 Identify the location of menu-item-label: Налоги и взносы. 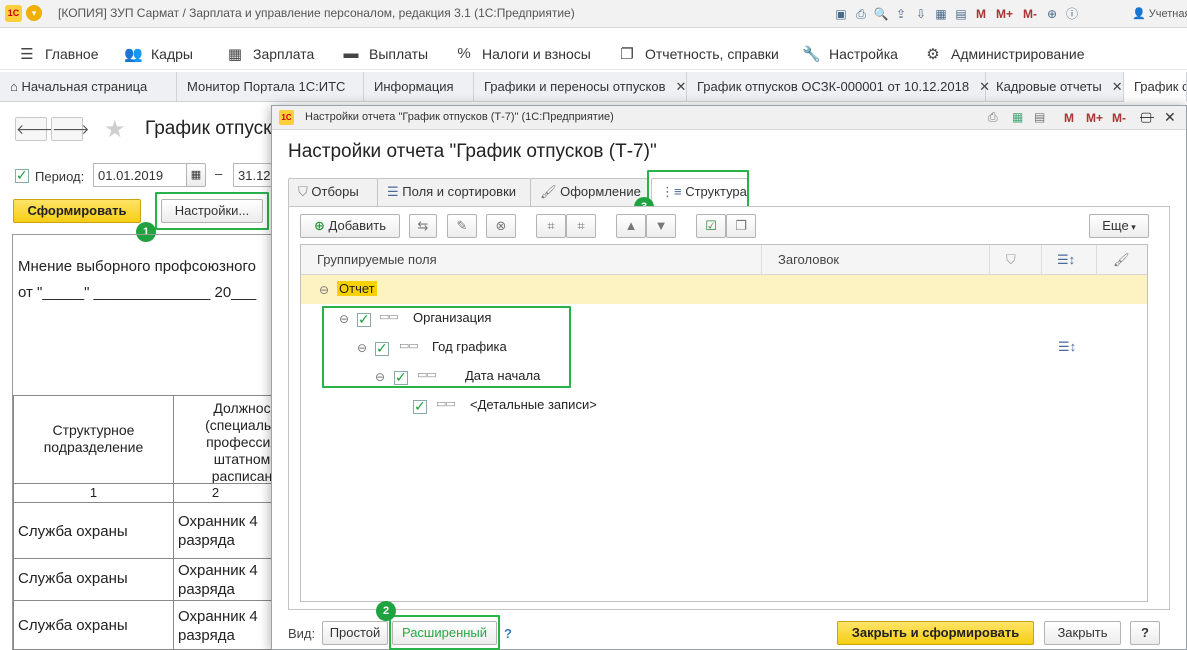
(536, 53).